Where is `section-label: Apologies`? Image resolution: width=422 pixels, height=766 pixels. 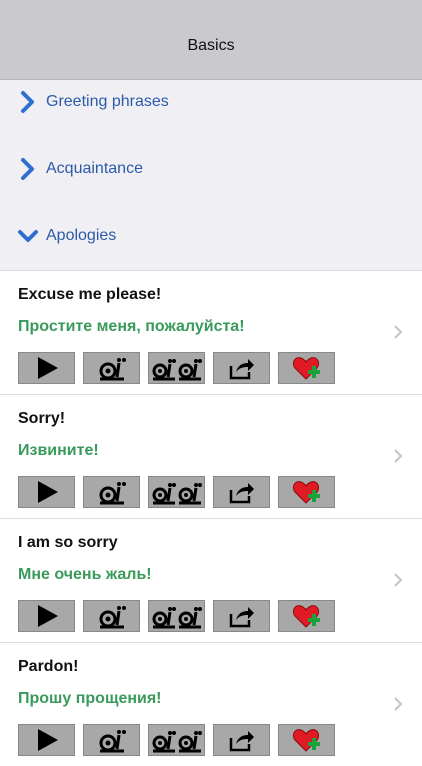
section-label: Apologies is located at coordinates (81, 235).